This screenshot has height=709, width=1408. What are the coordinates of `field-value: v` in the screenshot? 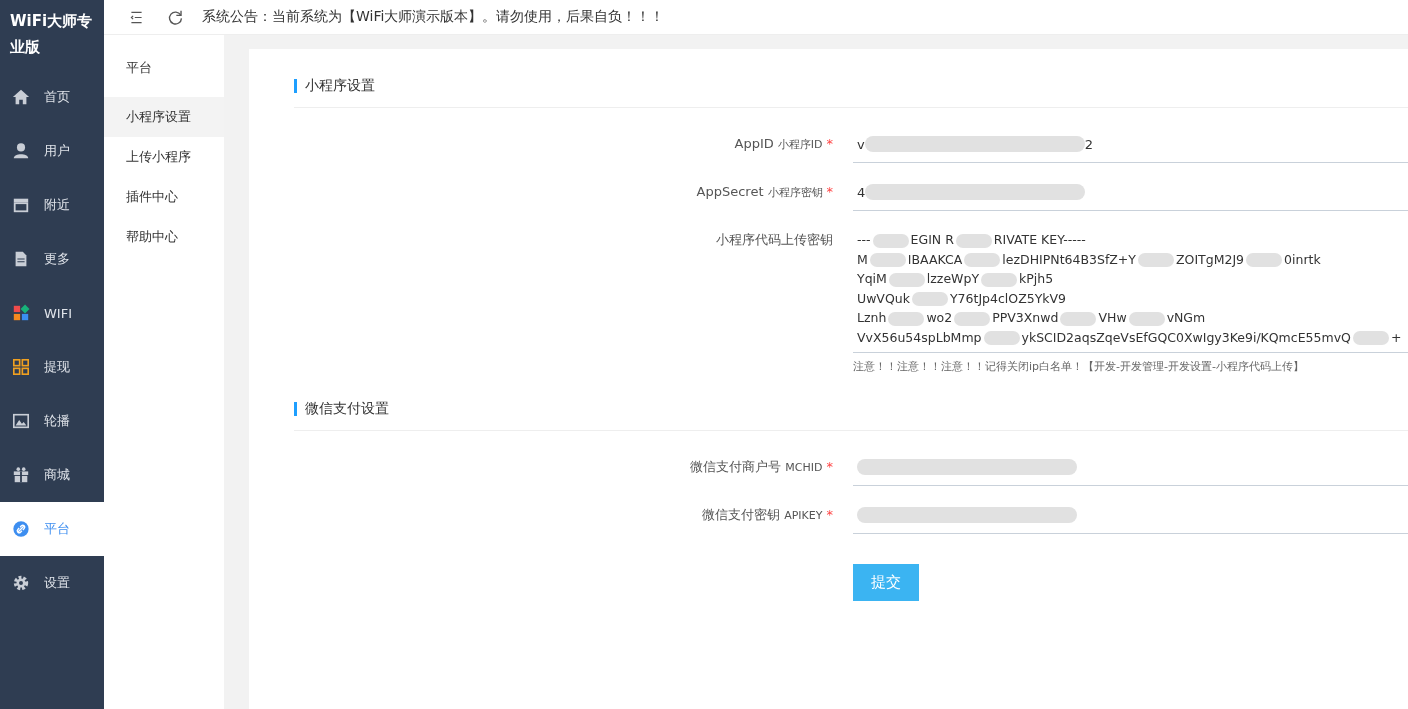 It's located at (861, 144).